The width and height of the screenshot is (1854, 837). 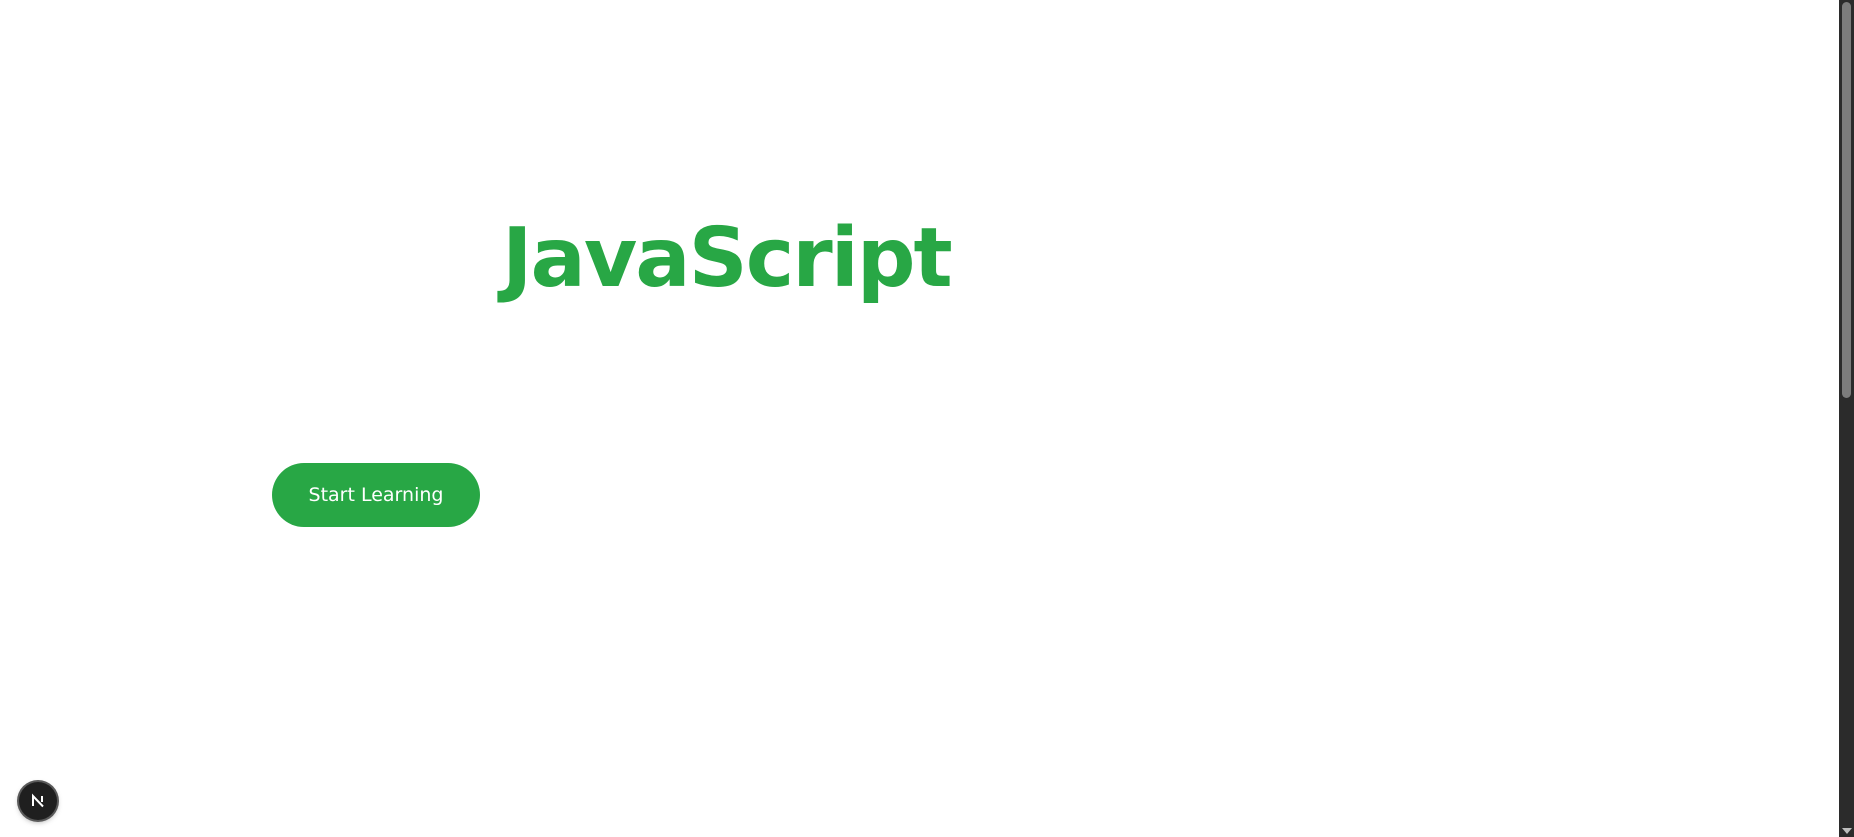 I want to click on scroll-down-arrow-icon, so click(x=1847, y=831).